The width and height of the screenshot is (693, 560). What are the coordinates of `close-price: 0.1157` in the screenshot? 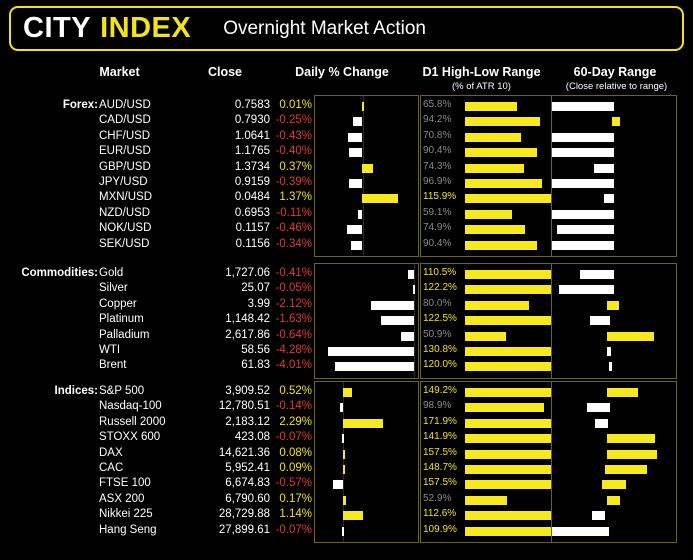 It's located at (252, 228).